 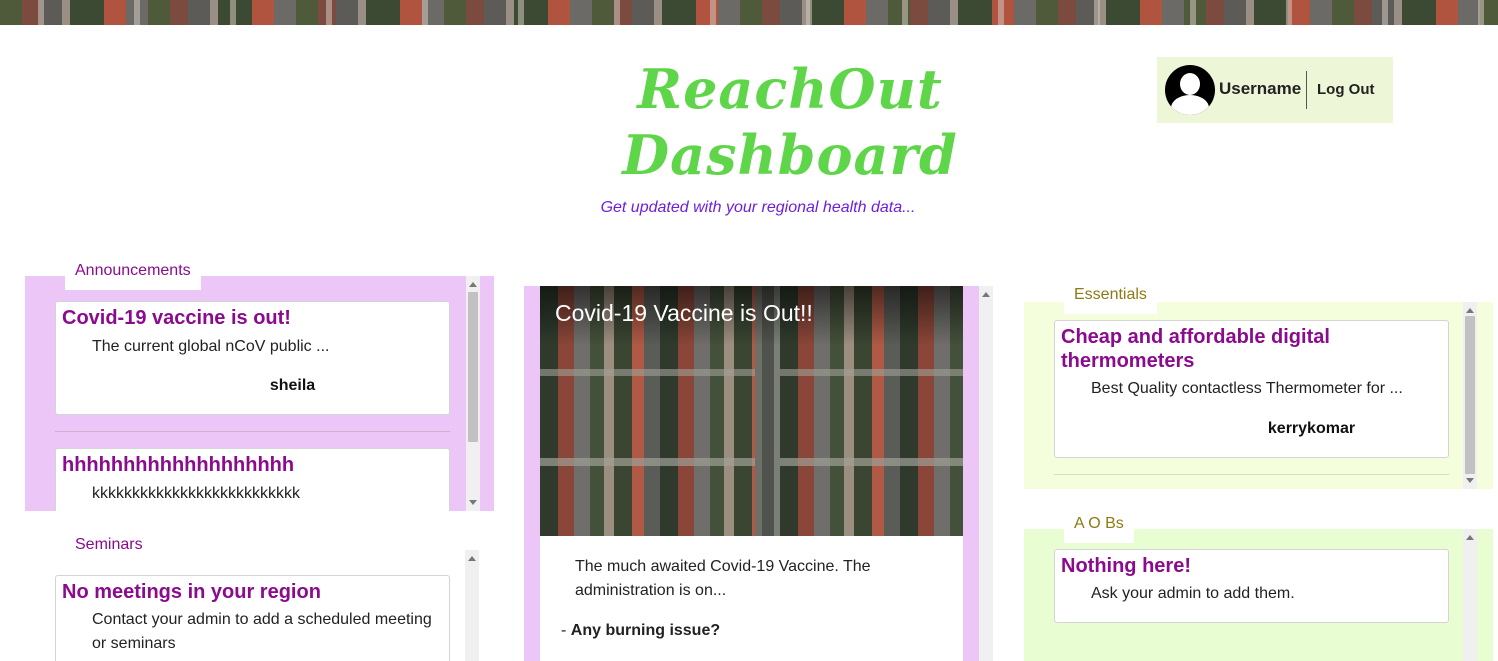 I want to click on announcement-divider, so click(x=252, y=431).